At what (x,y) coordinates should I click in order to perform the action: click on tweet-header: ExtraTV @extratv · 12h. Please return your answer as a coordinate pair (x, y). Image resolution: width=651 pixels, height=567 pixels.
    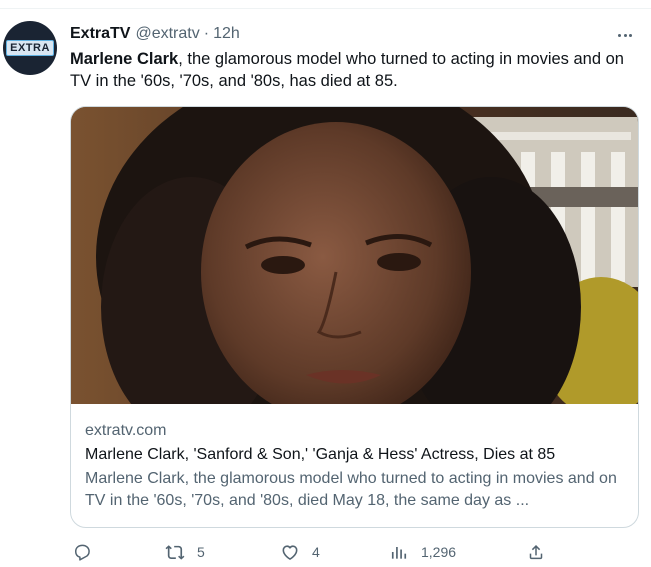
    Looking at the image, I should click on (155, 34).